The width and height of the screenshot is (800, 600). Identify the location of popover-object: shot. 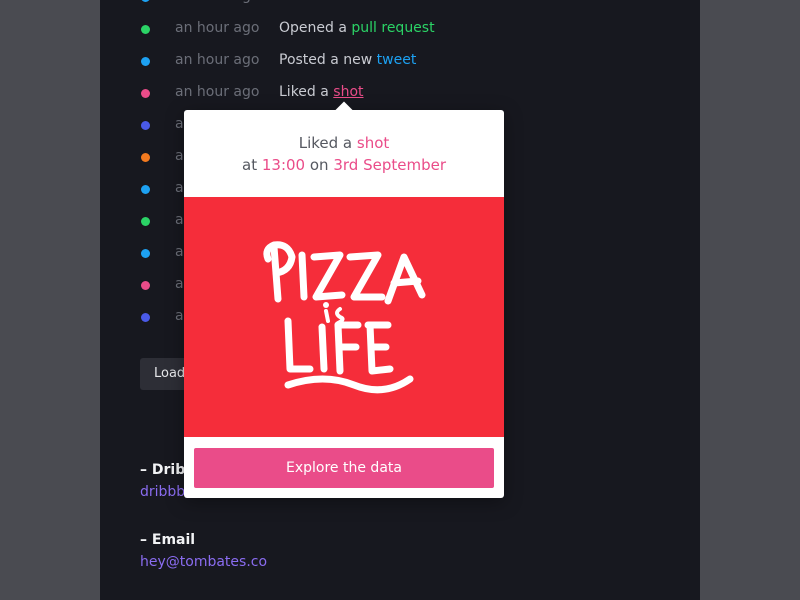
(373, 143).